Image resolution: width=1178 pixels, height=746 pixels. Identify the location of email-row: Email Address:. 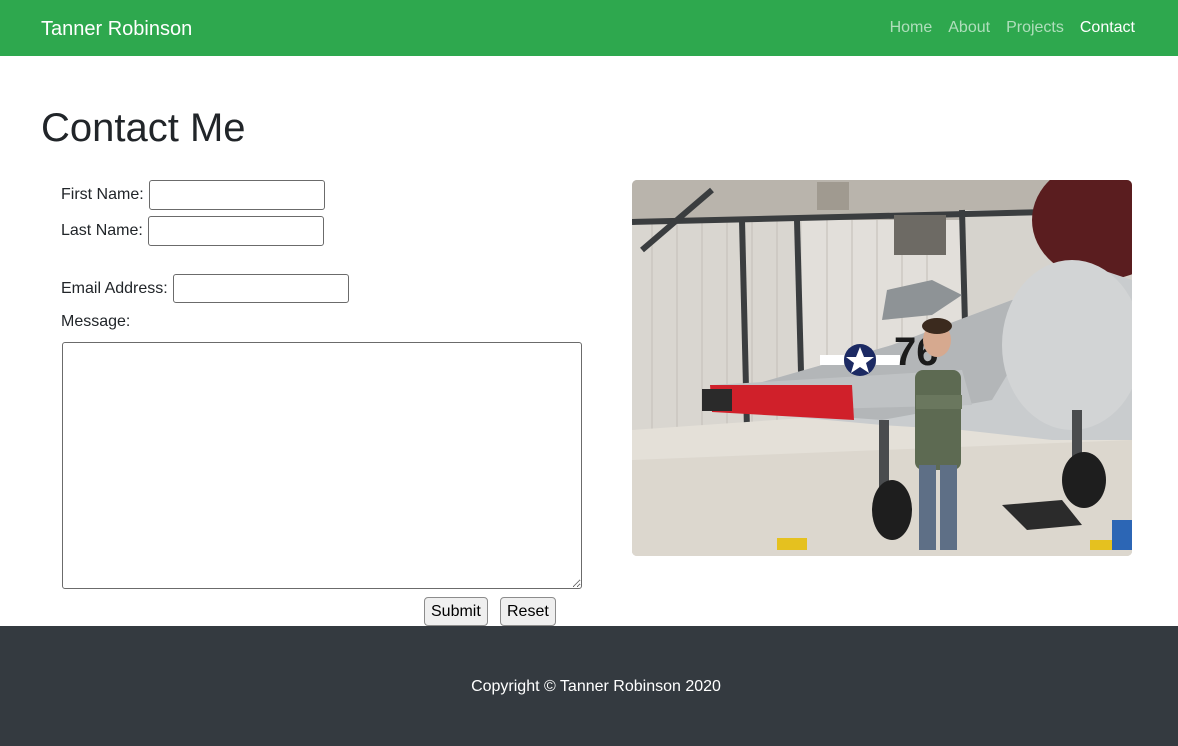
(205, 288).